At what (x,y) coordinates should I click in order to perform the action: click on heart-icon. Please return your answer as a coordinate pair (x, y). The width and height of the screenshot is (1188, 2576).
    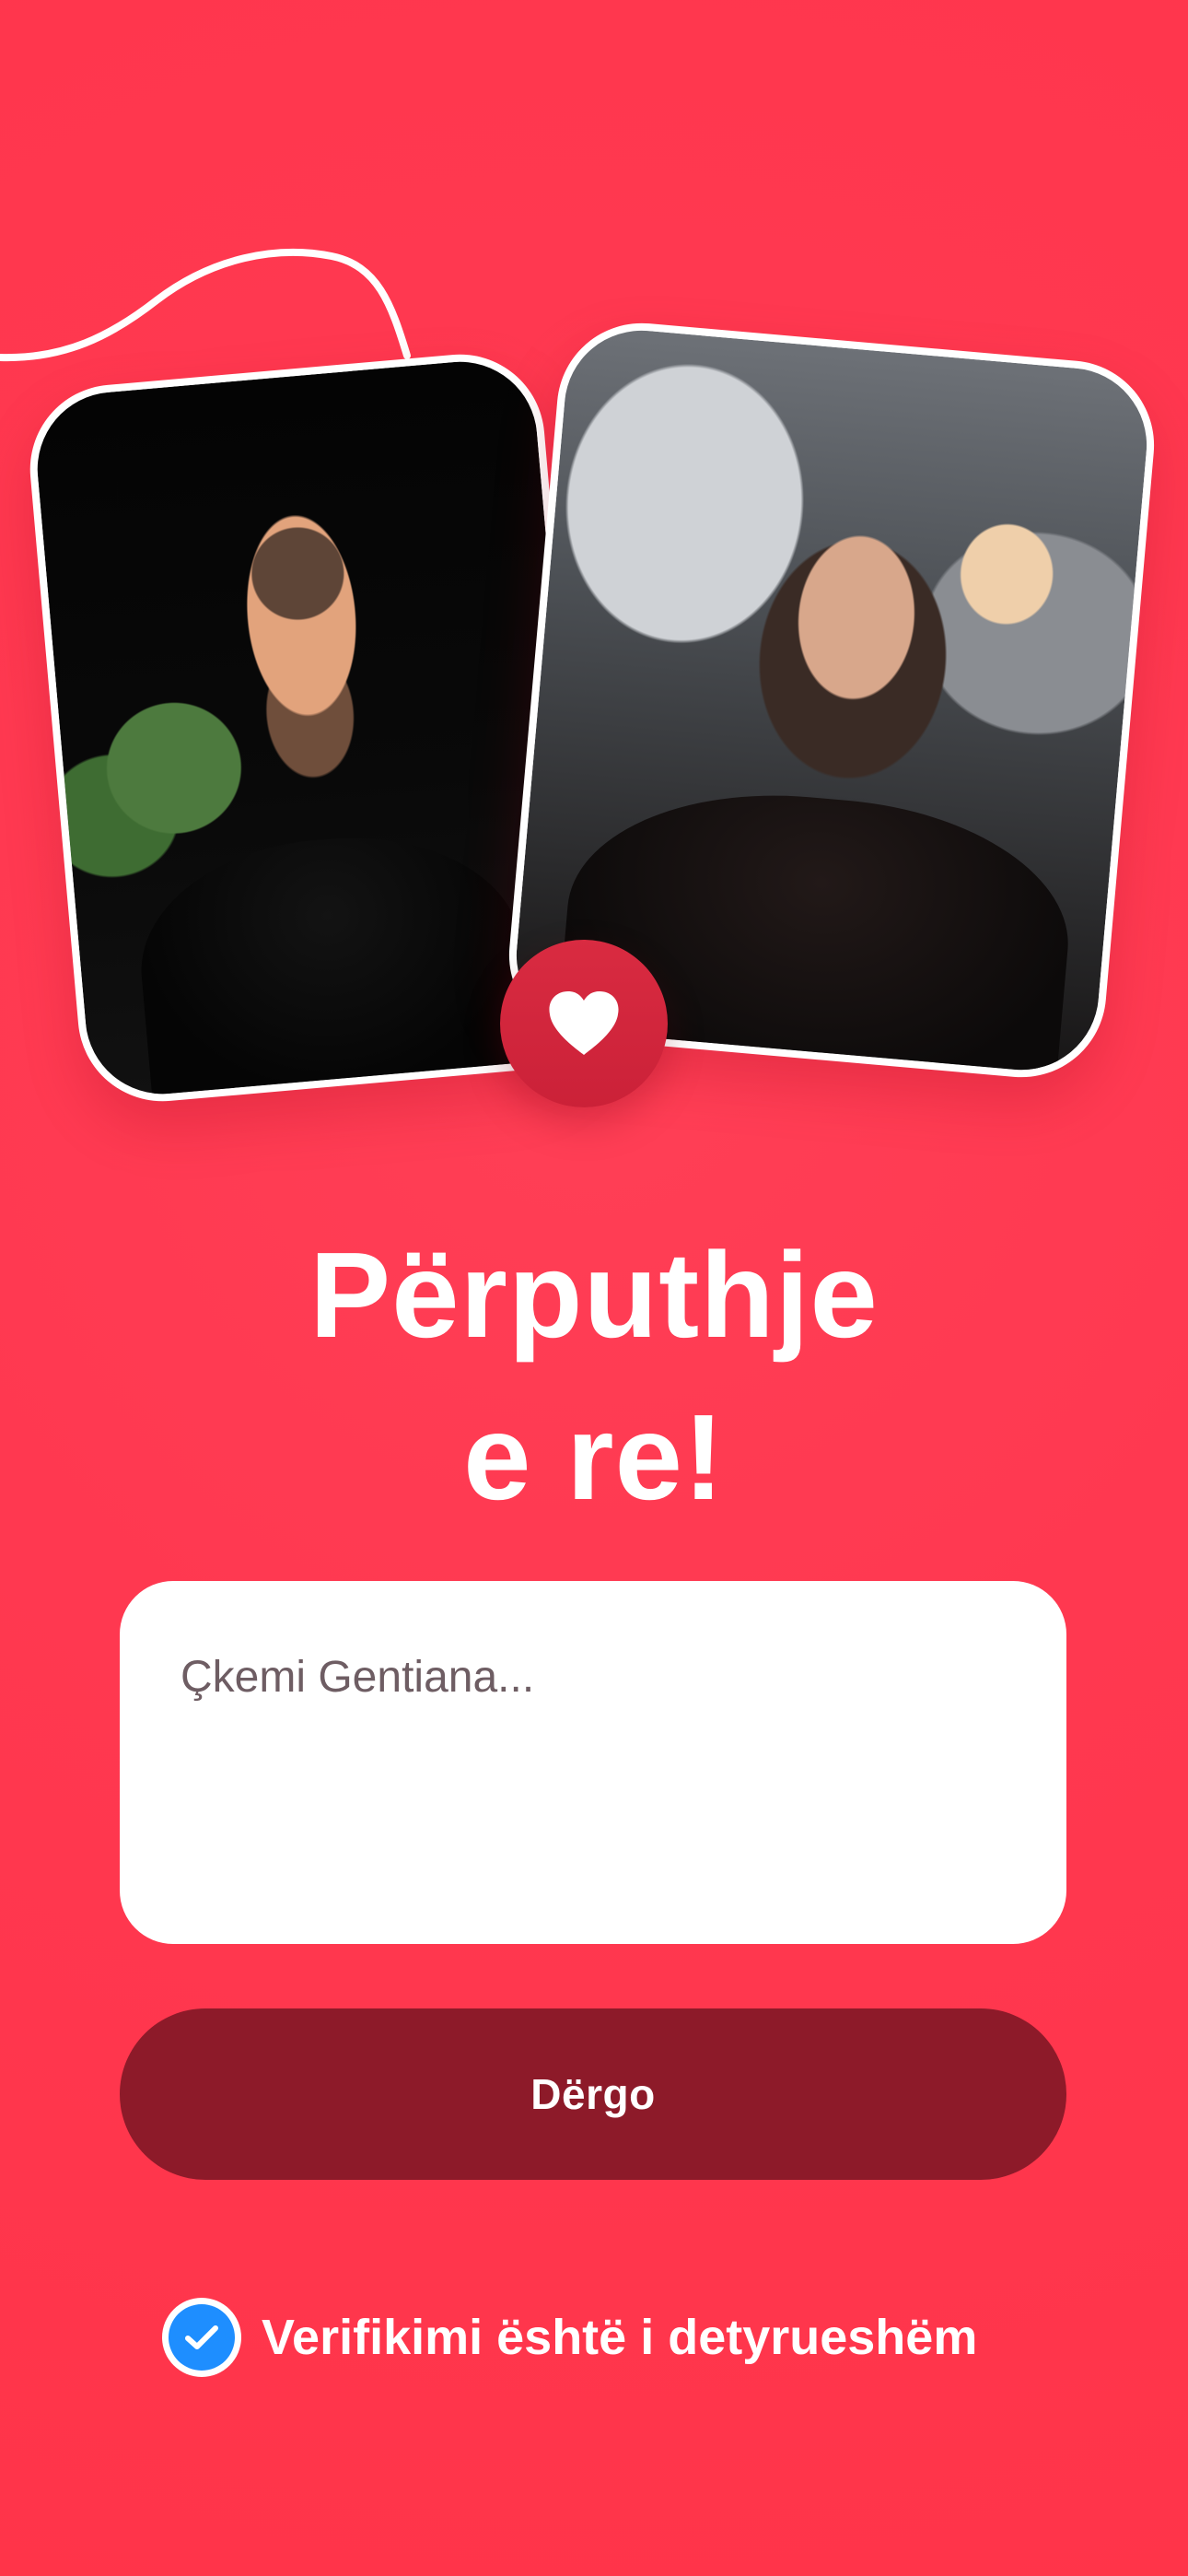
    Looking at the image, I should click on (584, 1023).